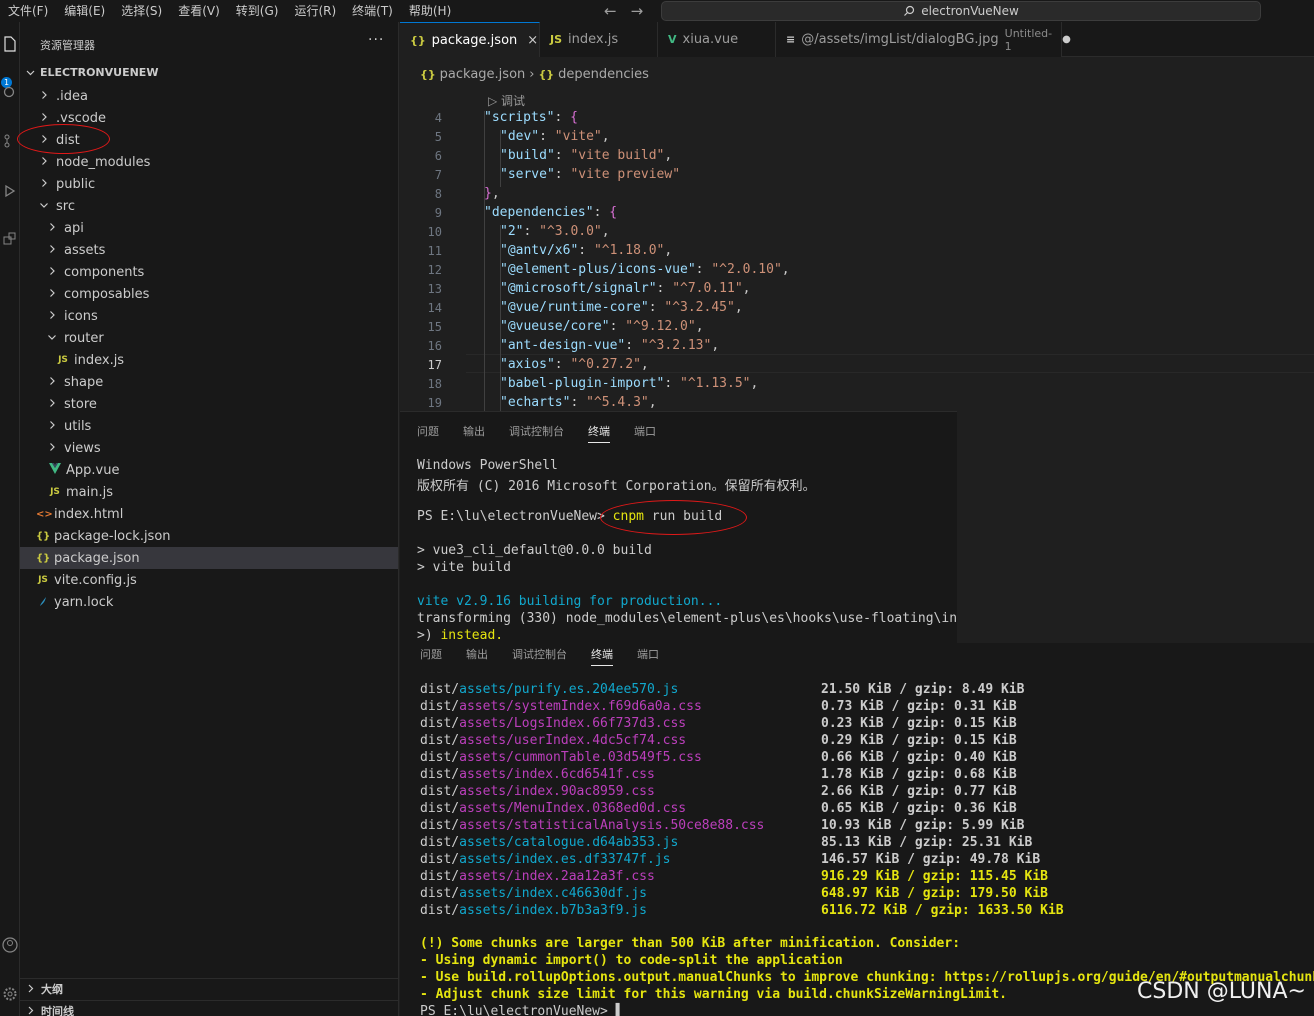  Describe the element at coordinates (209, 404) in the screenshot. I see `tree-item-store: store` at that location.